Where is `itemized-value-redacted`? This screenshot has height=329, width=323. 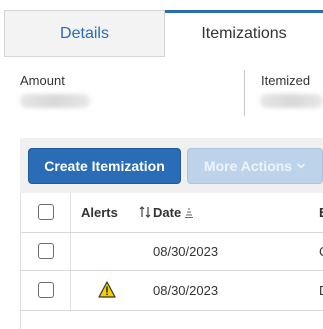
itemized-value-redacted is located at coordinates (291, 101).